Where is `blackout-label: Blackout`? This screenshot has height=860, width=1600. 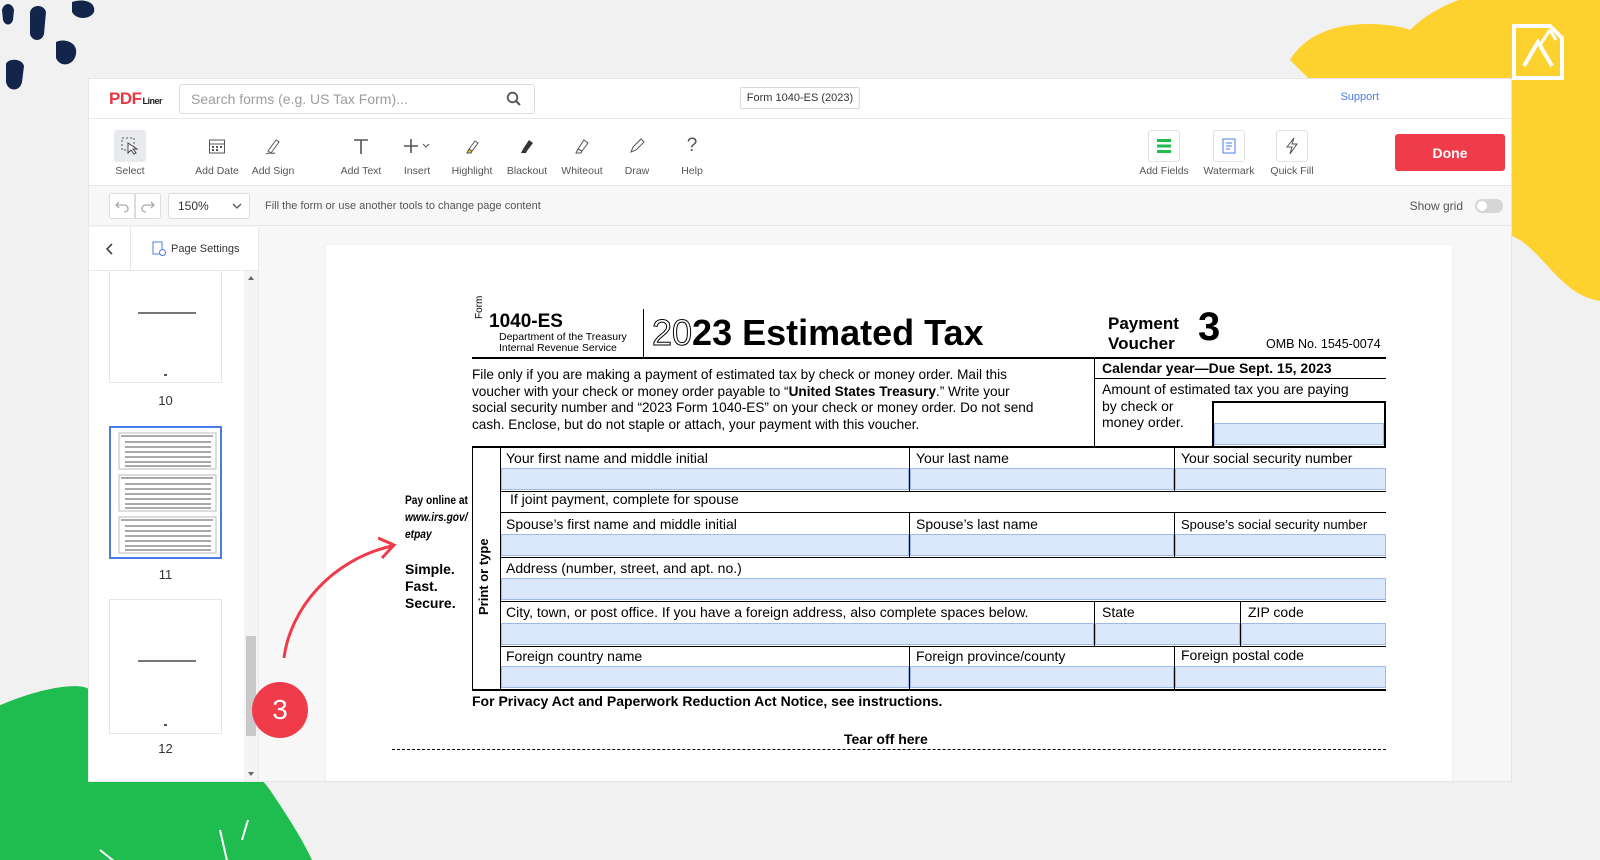 blackout-label: Blackout is located at coordinates (527, 171).